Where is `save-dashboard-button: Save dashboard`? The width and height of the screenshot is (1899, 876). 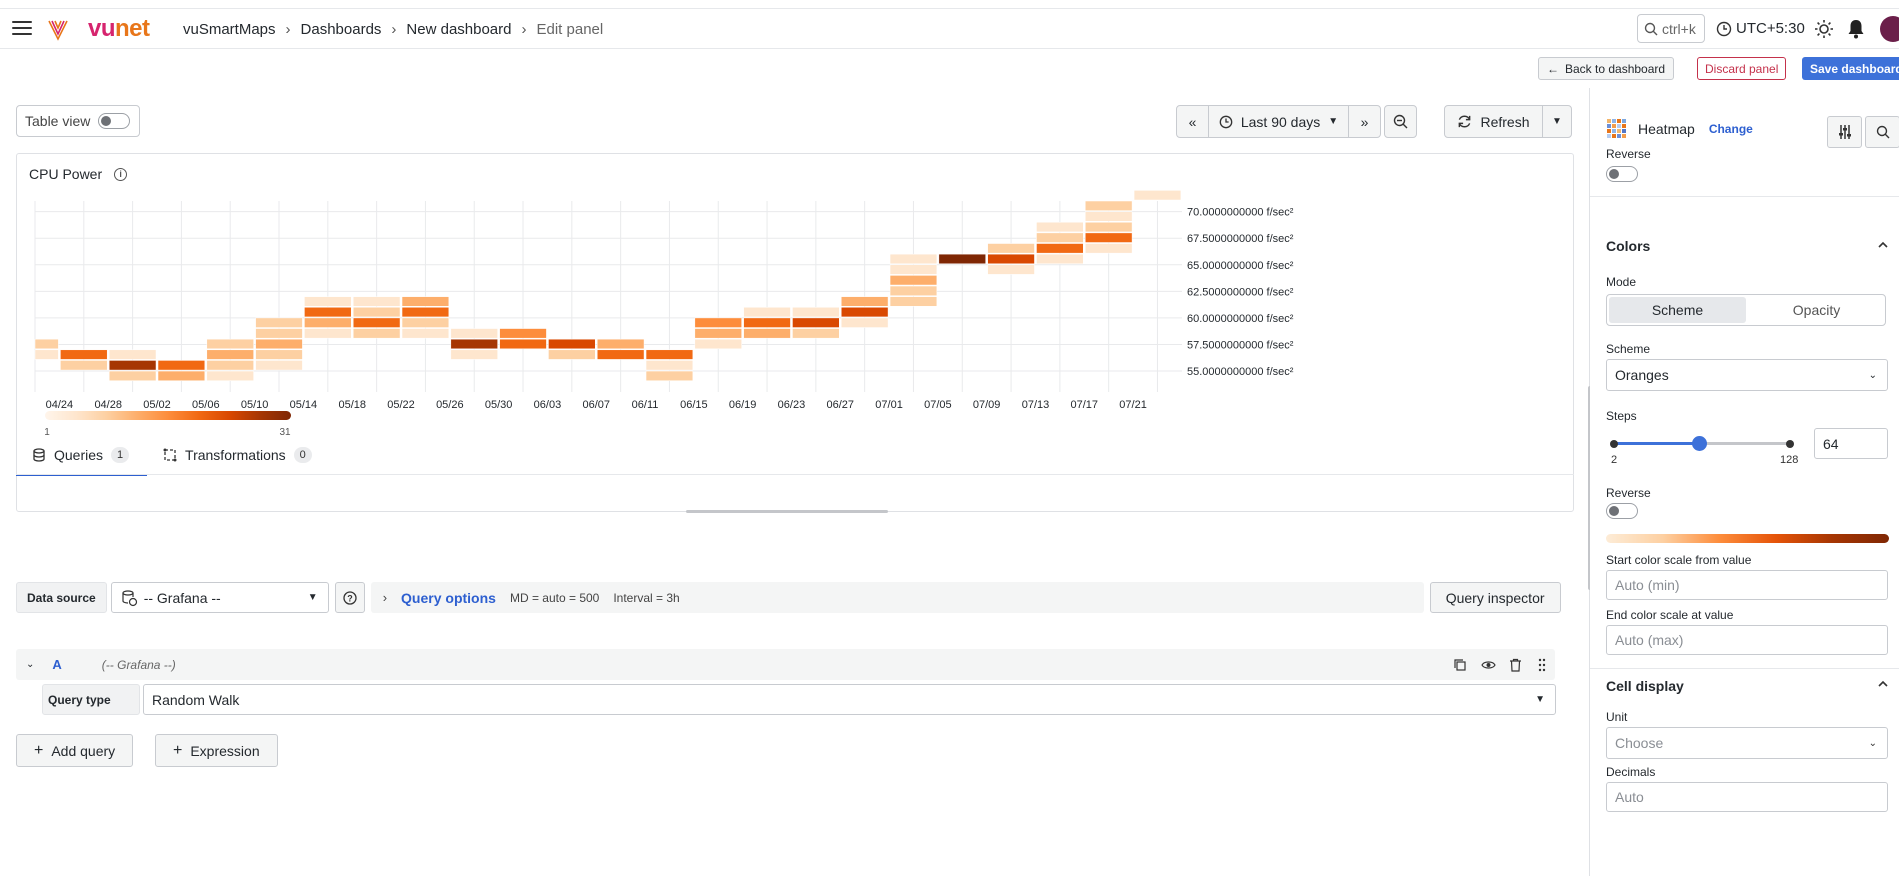 save-dashboard-button: Save dashboard is located at coordinates (1850, 68).